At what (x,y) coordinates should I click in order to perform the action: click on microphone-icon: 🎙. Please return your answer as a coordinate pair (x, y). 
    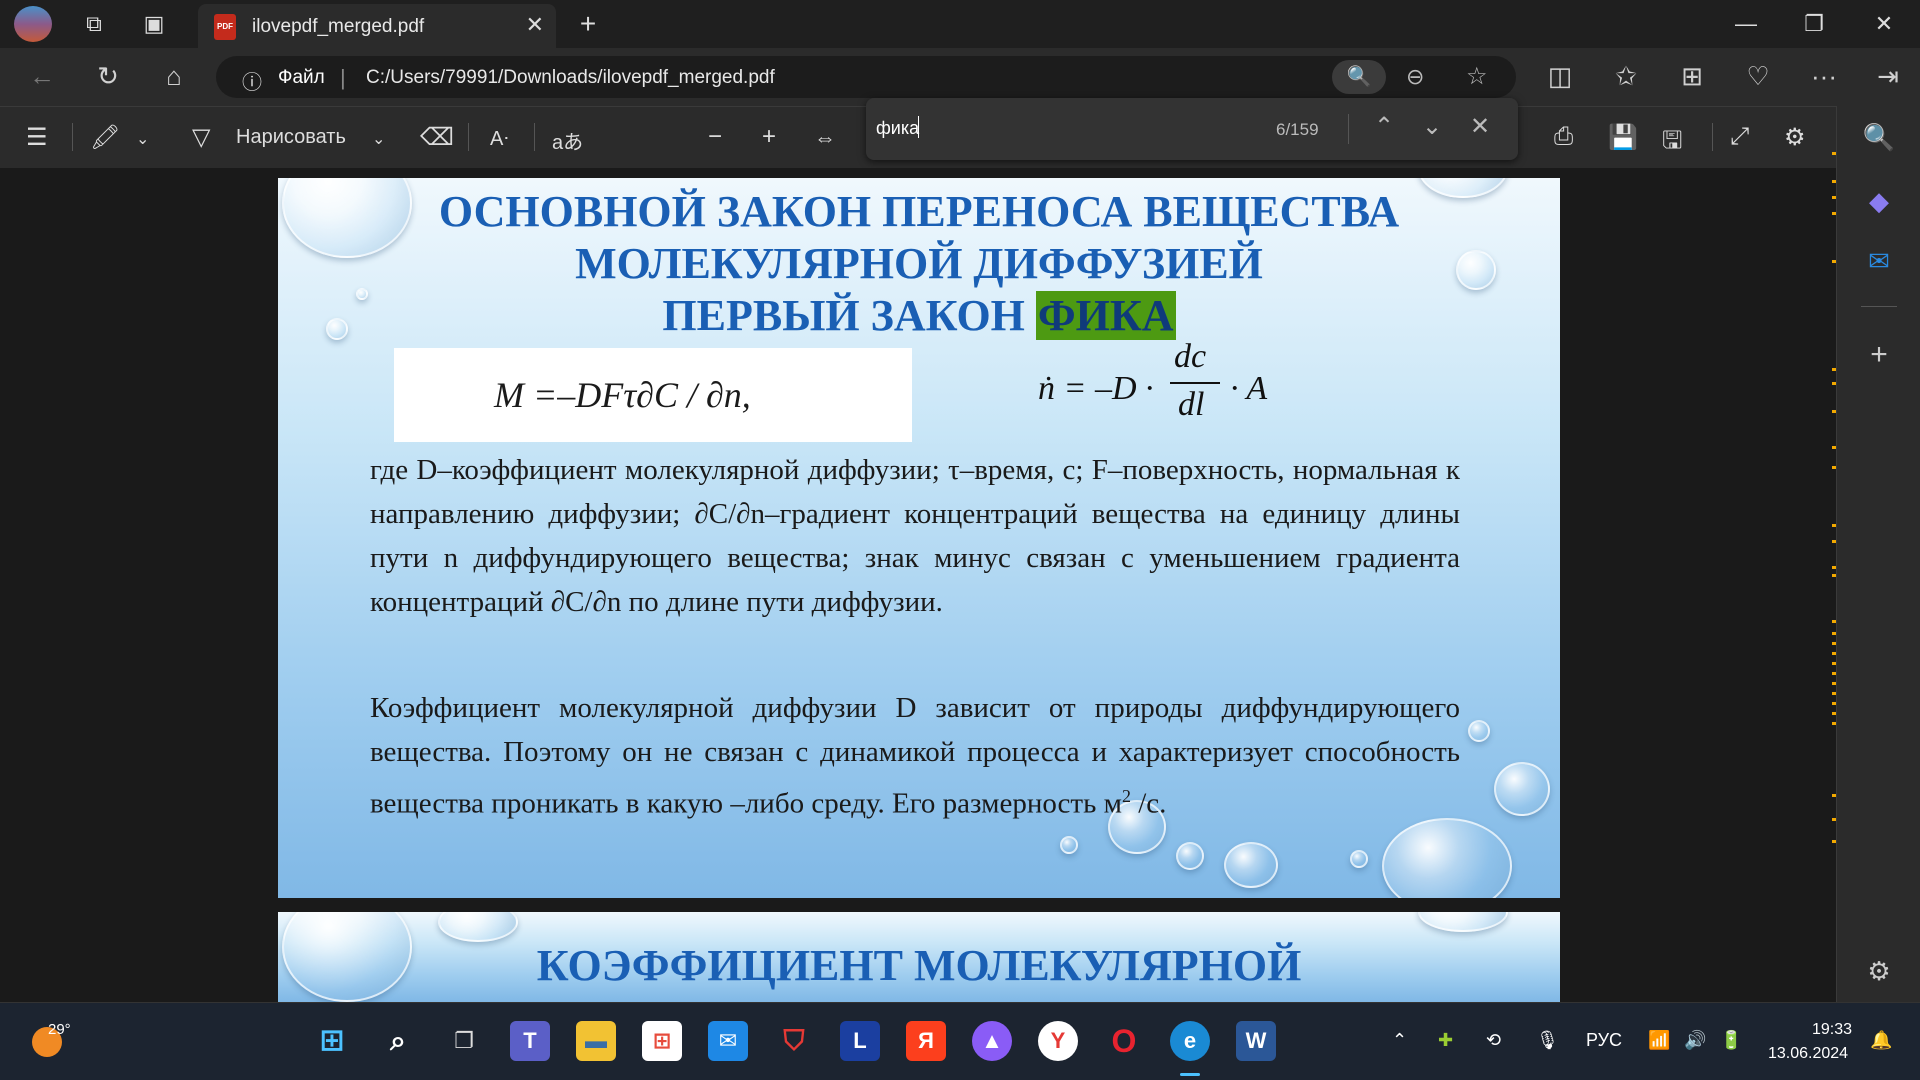
    Looking at the image, I should click on (1547, 1040).